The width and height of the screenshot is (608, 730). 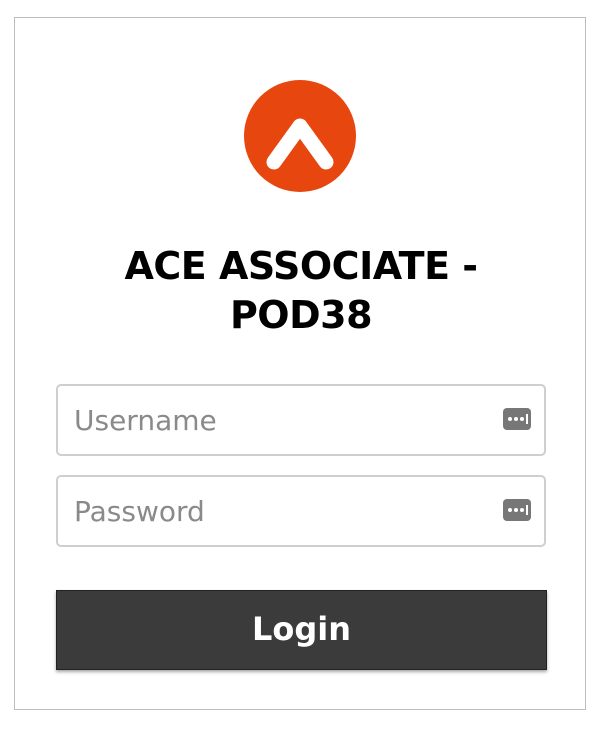 What do you see at coordinates (301, 315) in the screenshot?
I see `page-title-line-2: POD38` at bounding box center [301, 315].